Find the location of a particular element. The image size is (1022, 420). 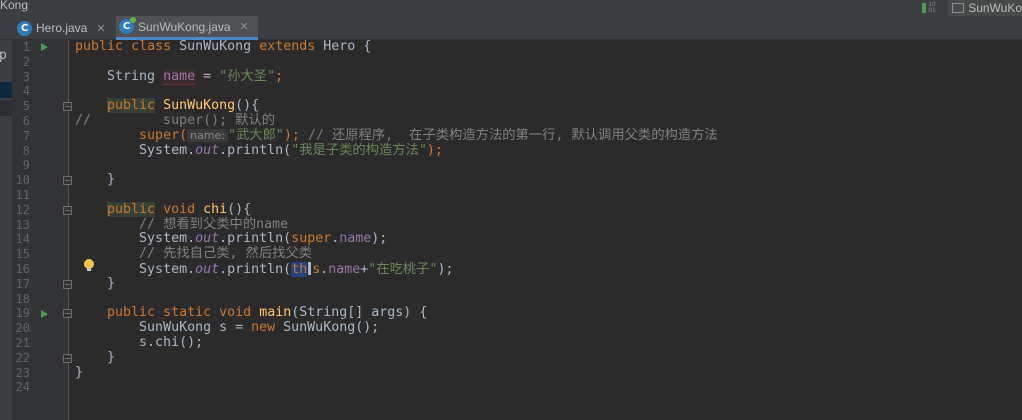

line-number: 14 is located at coordinates (22, 239).